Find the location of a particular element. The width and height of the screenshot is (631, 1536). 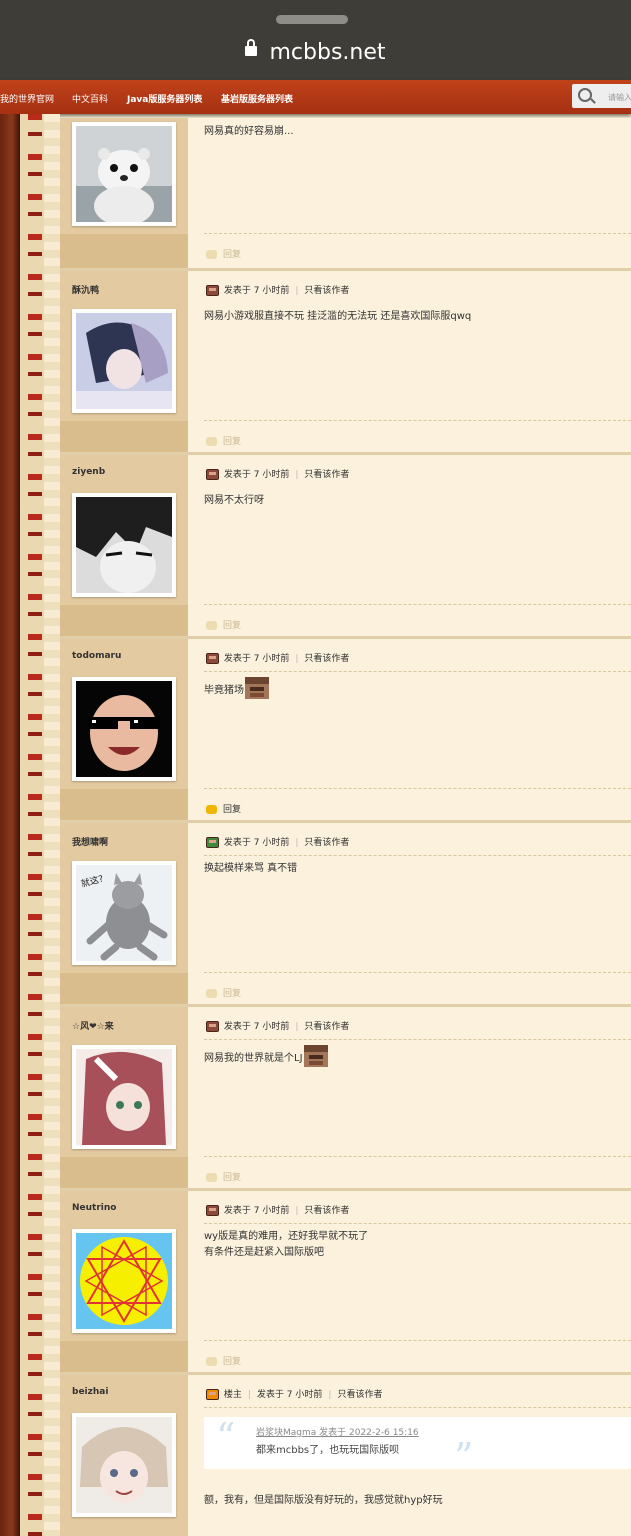

nav-wiki: 中文百科 is located at coordinates (90, 98).